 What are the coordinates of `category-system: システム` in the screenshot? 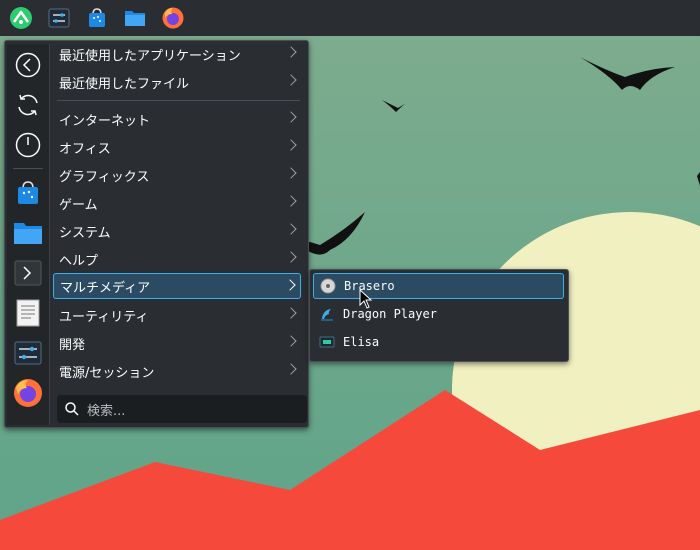 It's located at (177, 231).